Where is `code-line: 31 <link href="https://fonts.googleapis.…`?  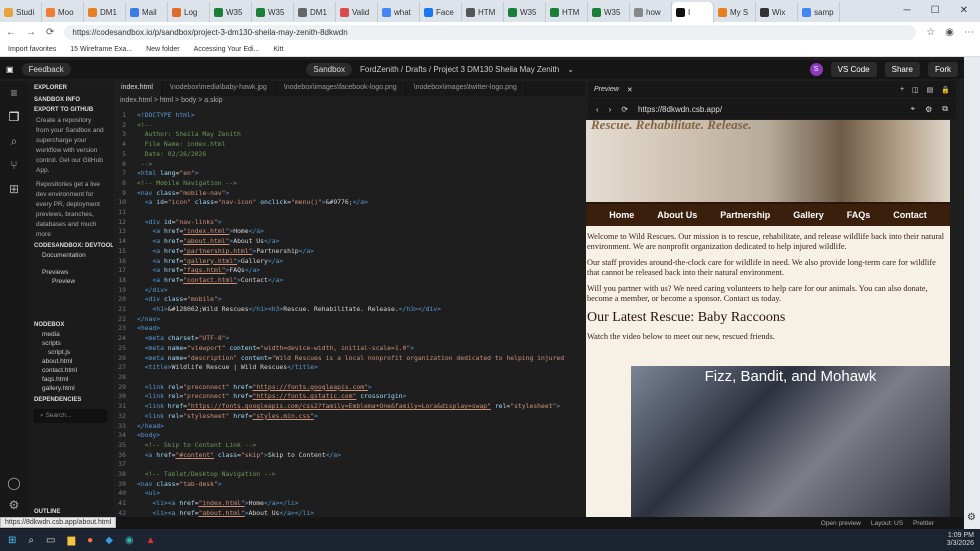 code-line: 31 <link href="https://fonts.googleapis.… is located at coordinates (349, 407).